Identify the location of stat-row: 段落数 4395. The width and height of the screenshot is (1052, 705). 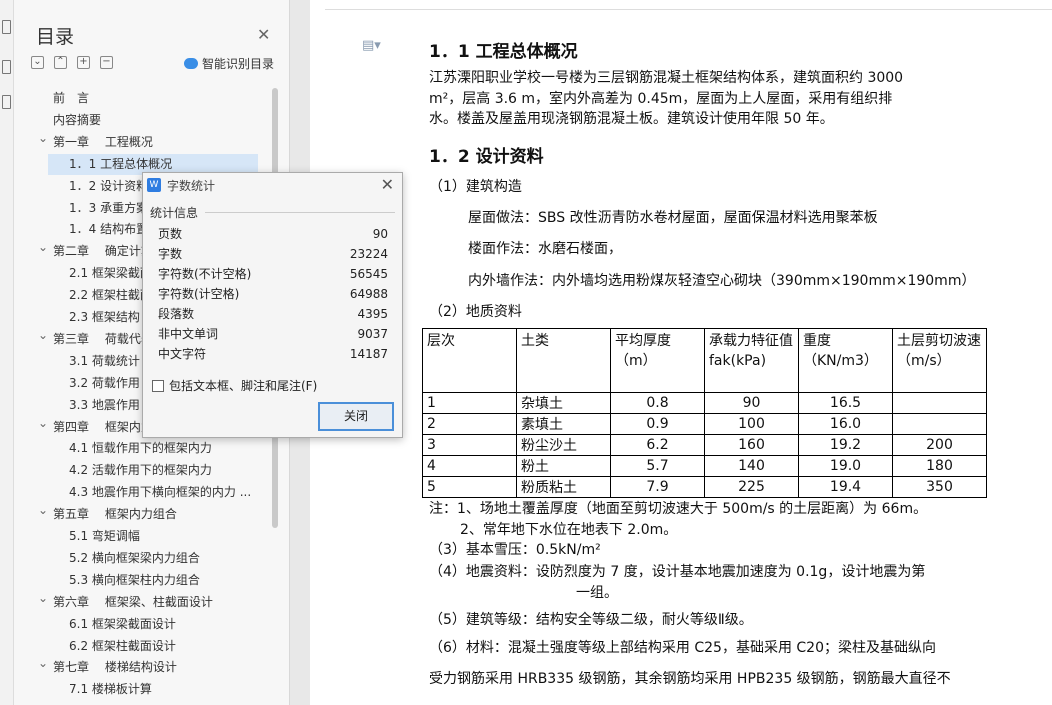
(273, 314).